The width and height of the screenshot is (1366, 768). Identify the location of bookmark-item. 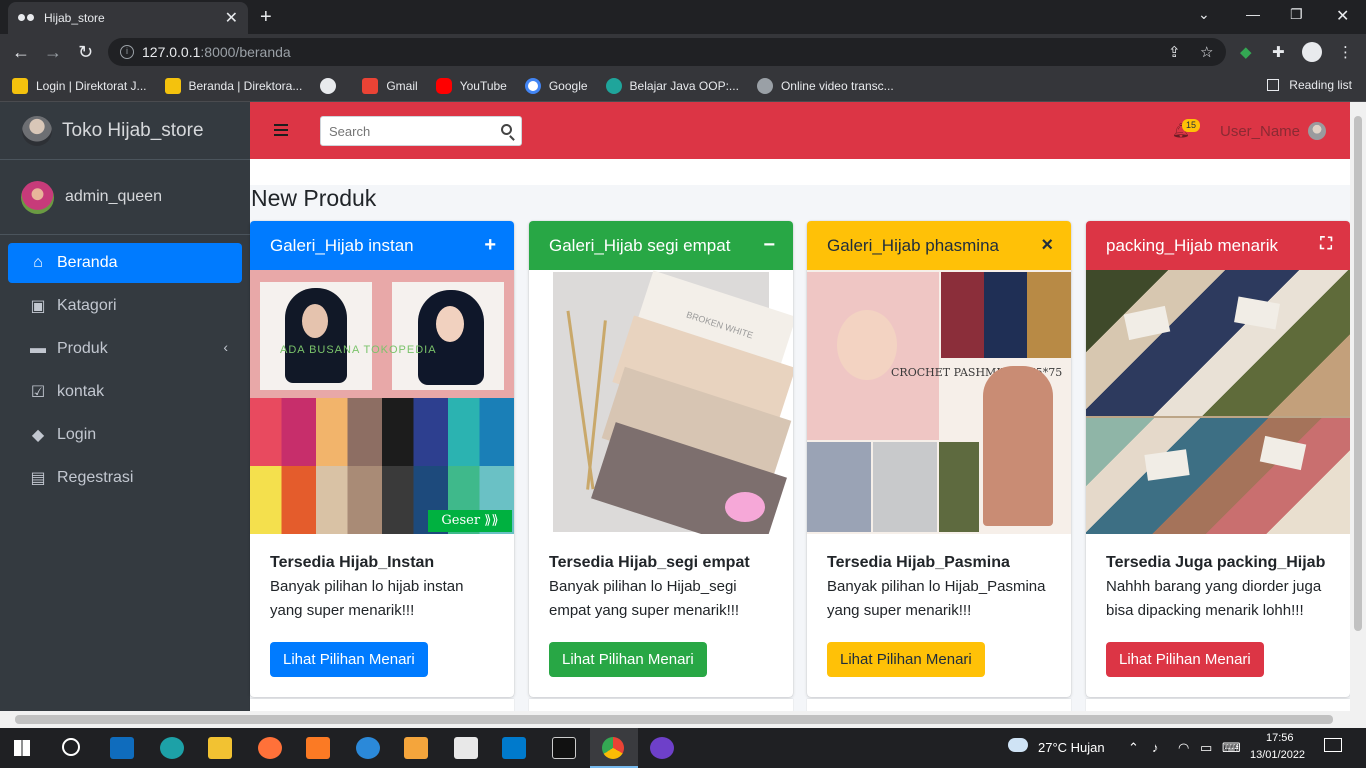
(332, 85).